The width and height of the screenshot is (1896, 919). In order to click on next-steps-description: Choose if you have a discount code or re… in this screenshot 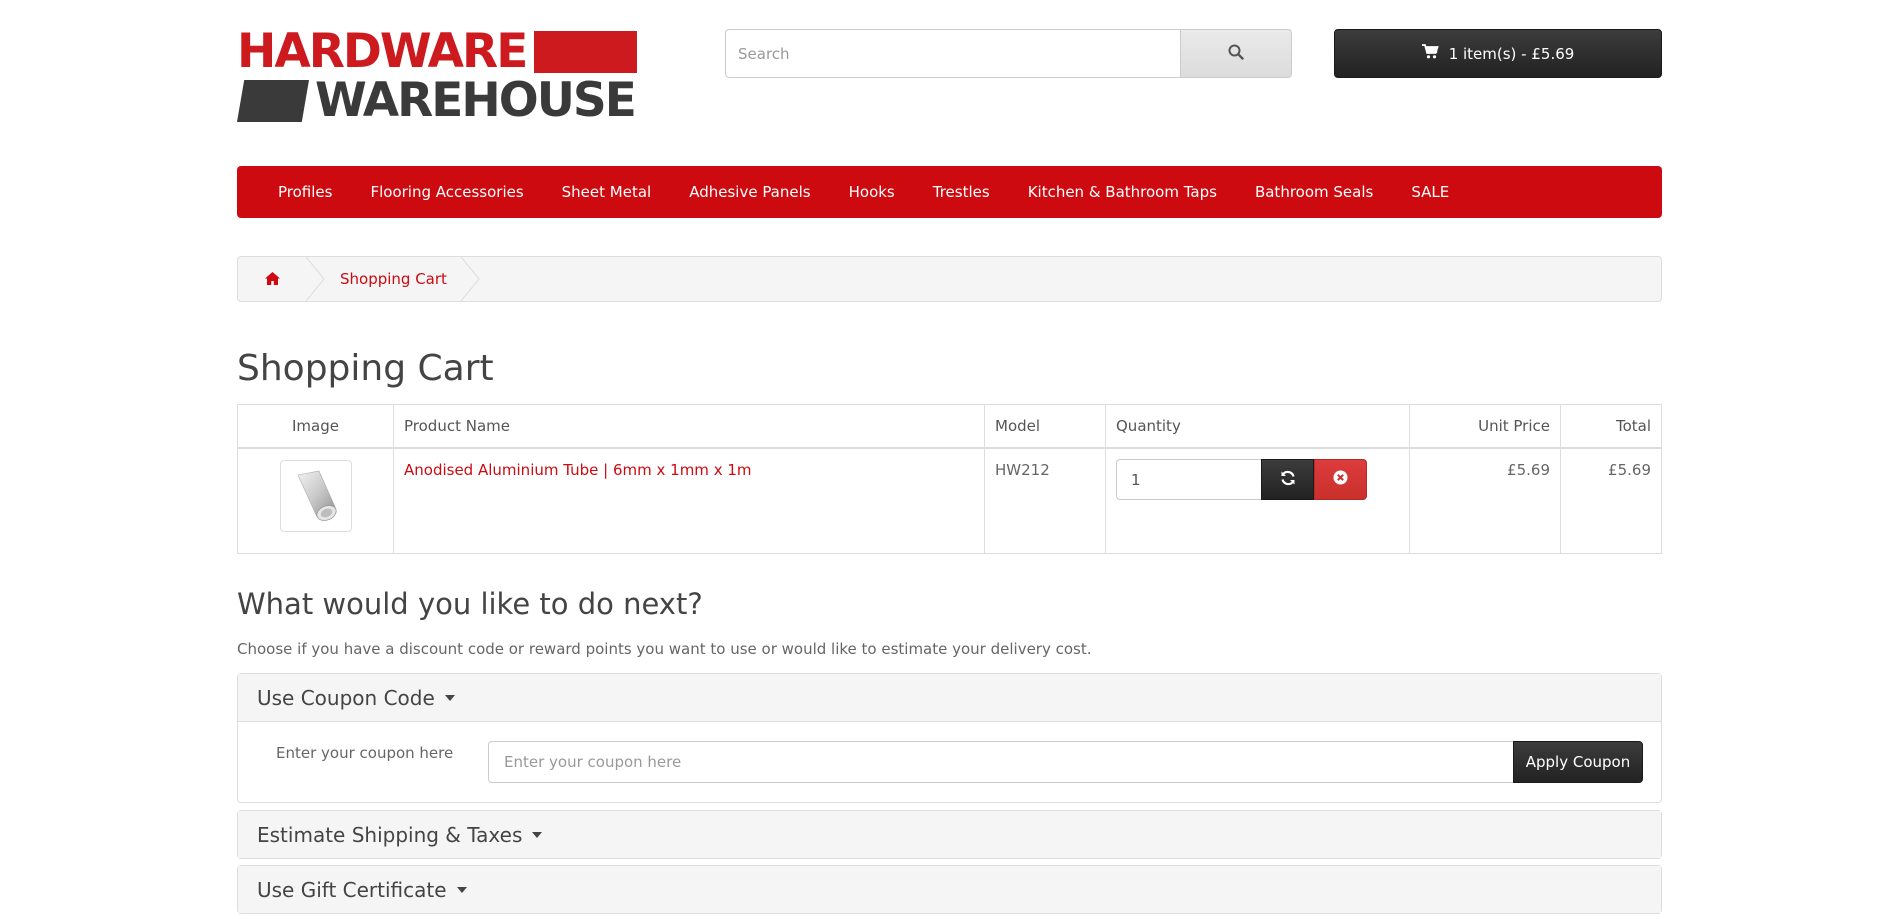, I will do `click(664, 649)`.